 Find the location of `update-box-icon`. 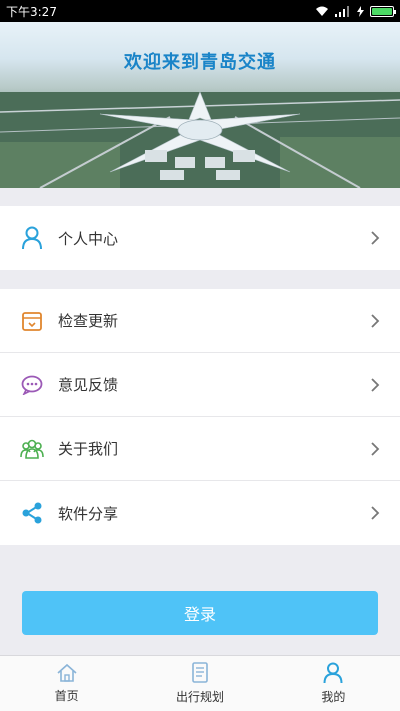

update-box-icon is located at coordinates (32, 321).